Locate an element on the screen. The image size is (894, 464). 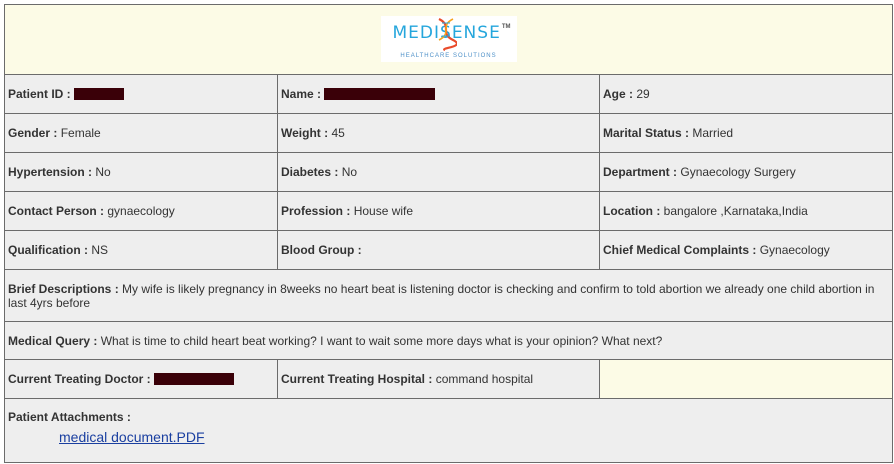
treating-doctor-cell: Current Treating Doctor : is located at coordinates (141, 379).